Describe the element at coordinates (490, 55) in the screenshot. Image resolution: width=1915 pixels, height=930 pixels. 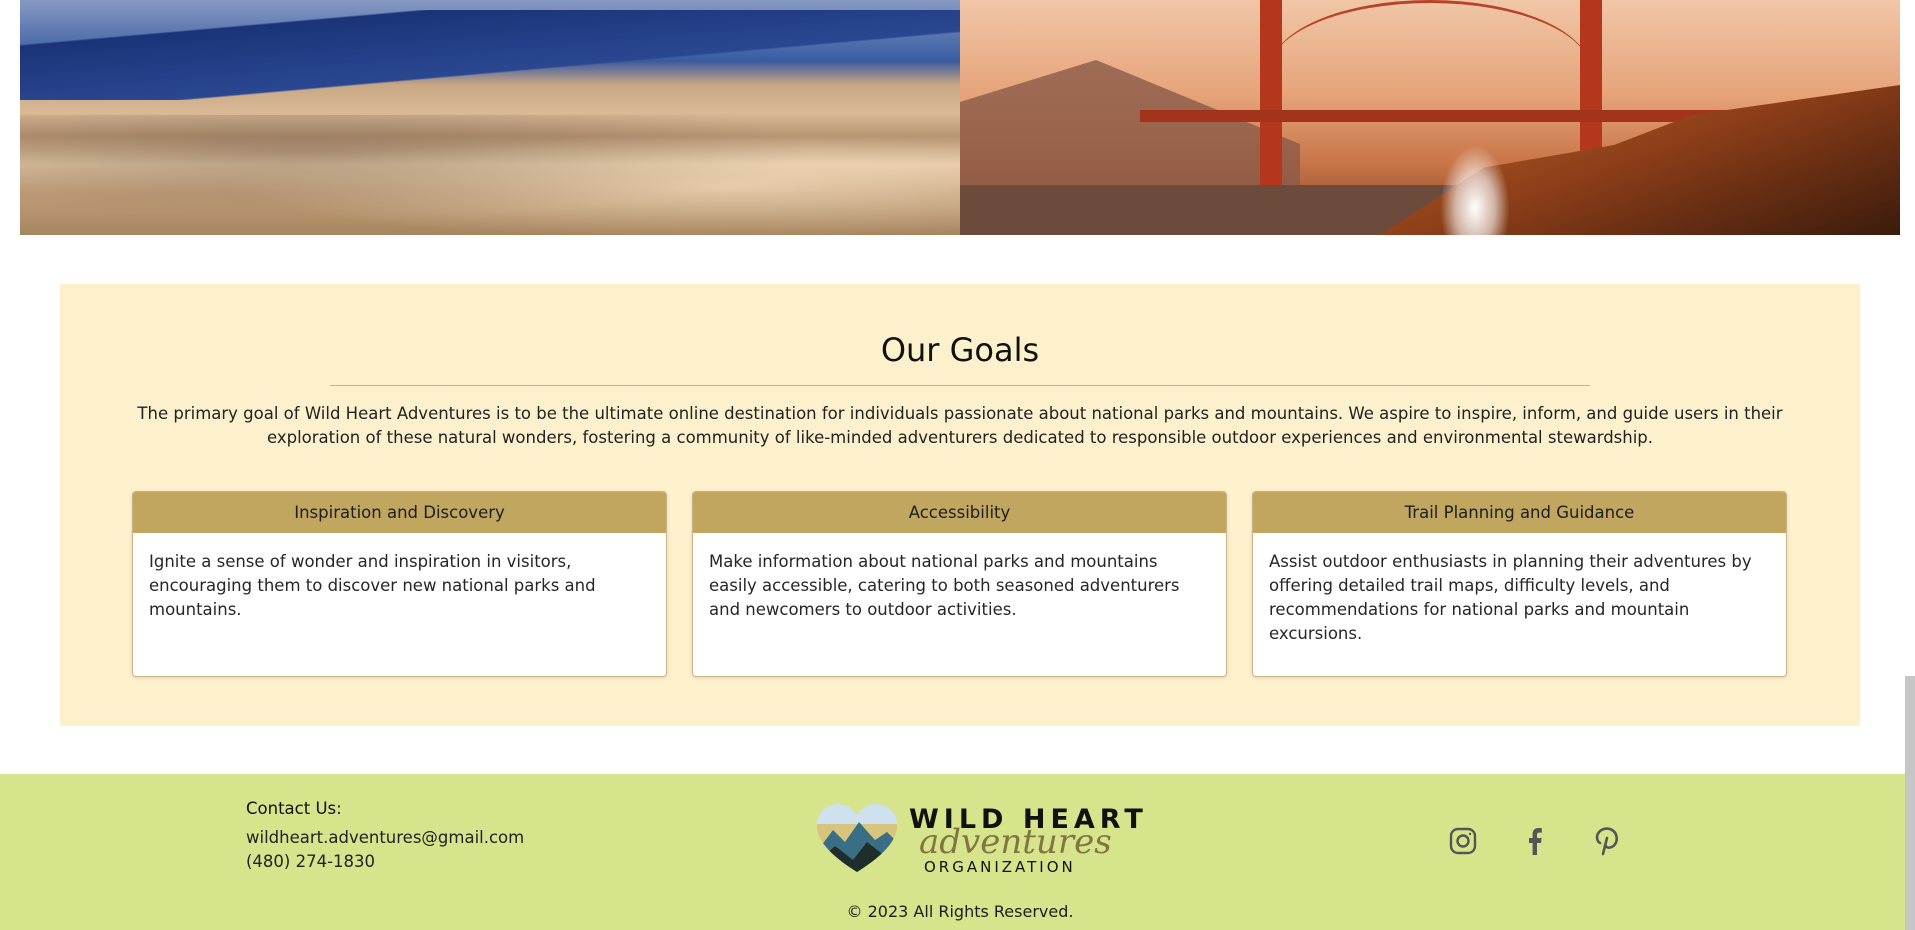
I see `blue-mountains` at that location.